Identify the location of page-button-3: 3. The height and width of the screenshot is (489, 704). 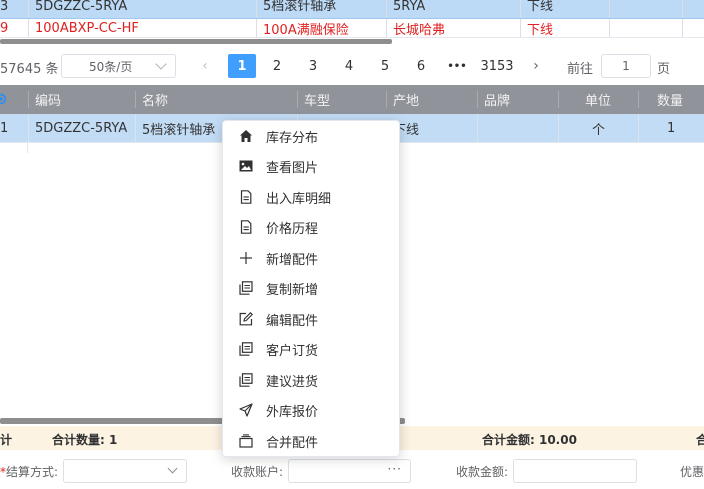
(313, 66).